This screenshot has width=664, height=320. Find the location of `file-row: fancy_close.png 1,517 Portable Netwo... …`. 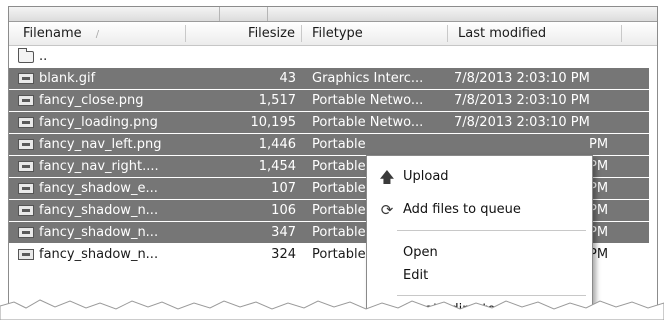

file-row: fancy_close.png 1,517 Portable Netwo... … is located at coordinates (329, 100).